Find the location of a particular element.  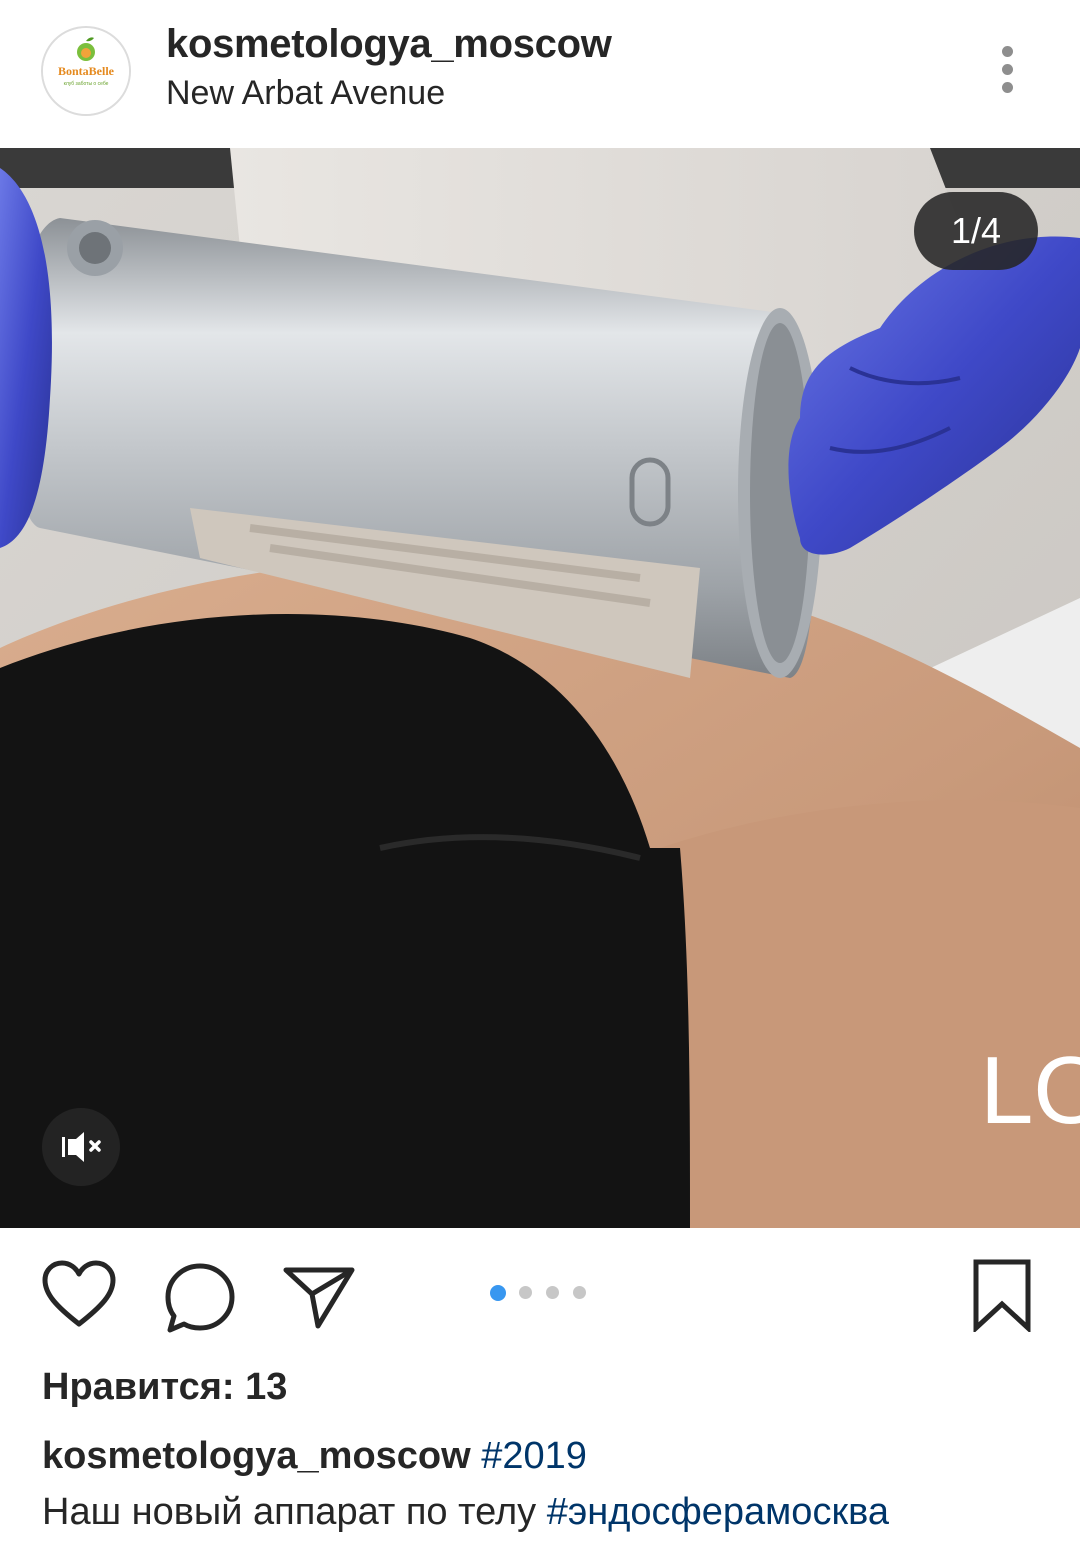

post-username: kosmetologya_moscow is located at coordinates (389, 44).